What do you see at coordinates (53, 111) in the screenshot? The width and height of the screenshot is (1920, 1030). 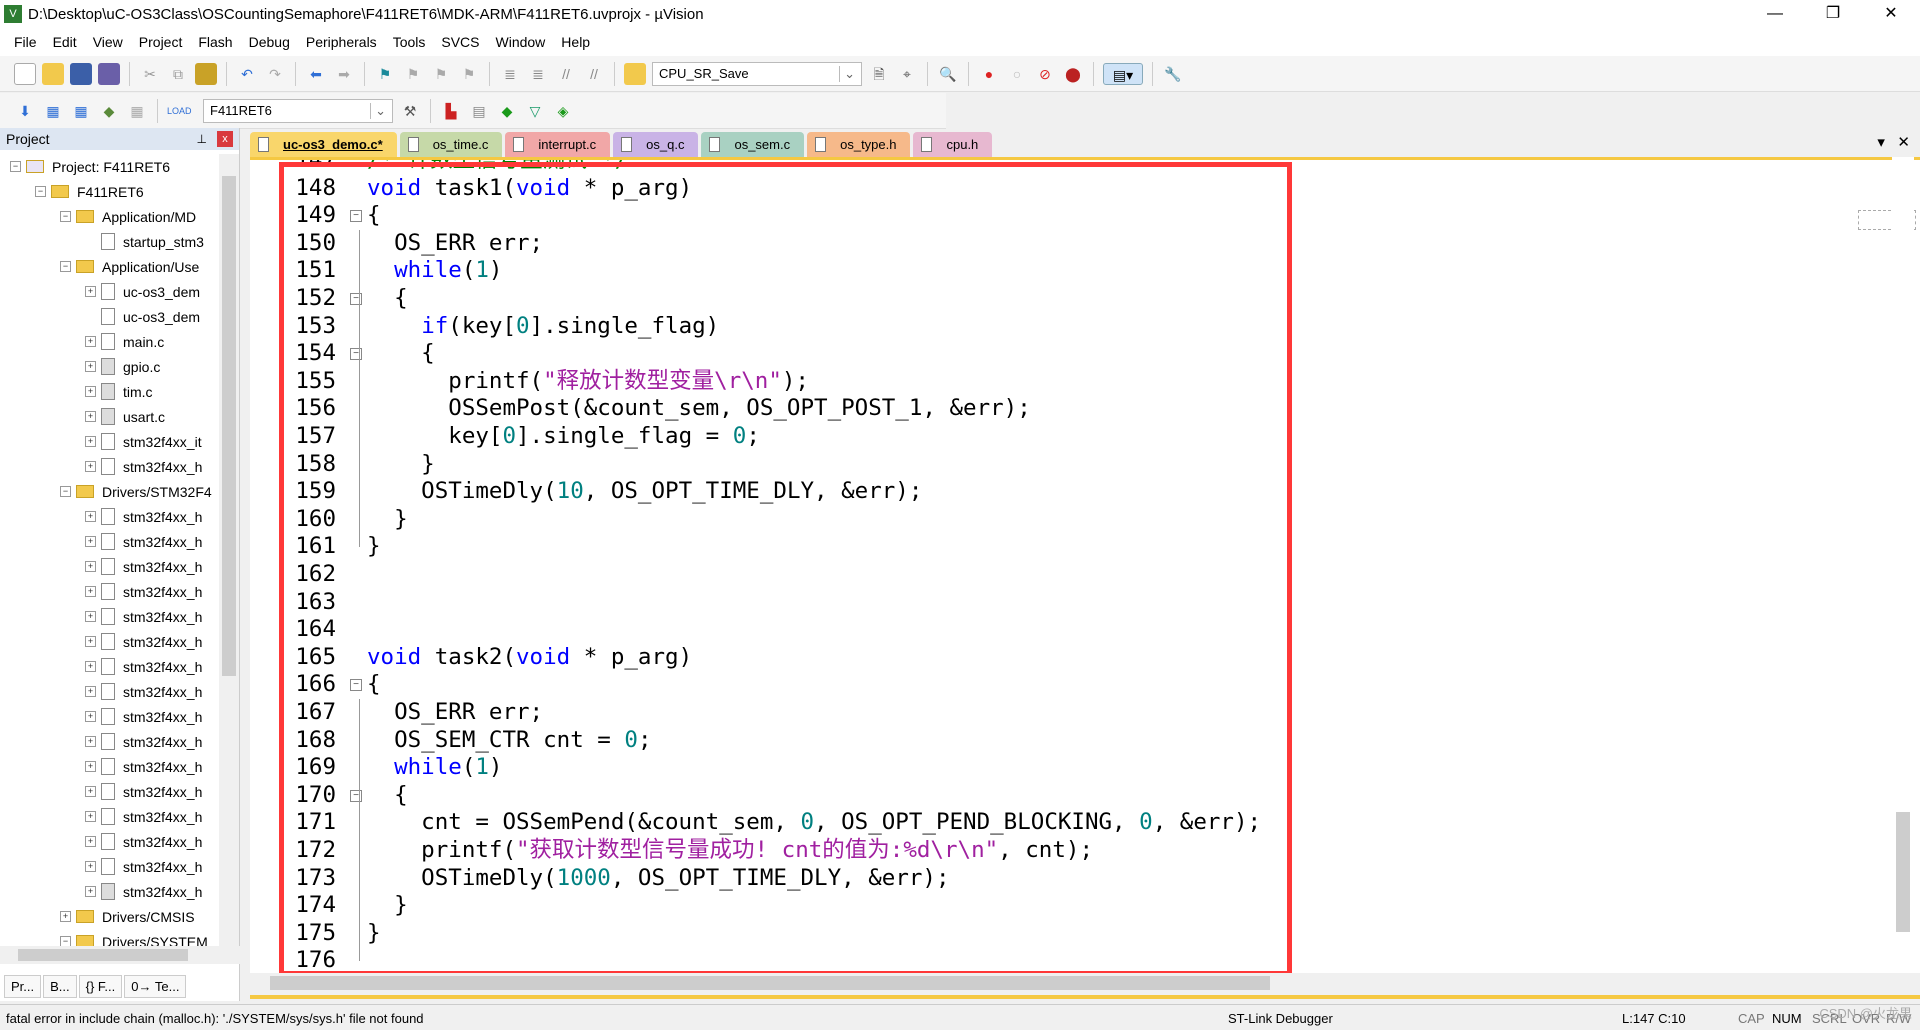 I see `build-icon: ▦` at bounding box center [53, 111].